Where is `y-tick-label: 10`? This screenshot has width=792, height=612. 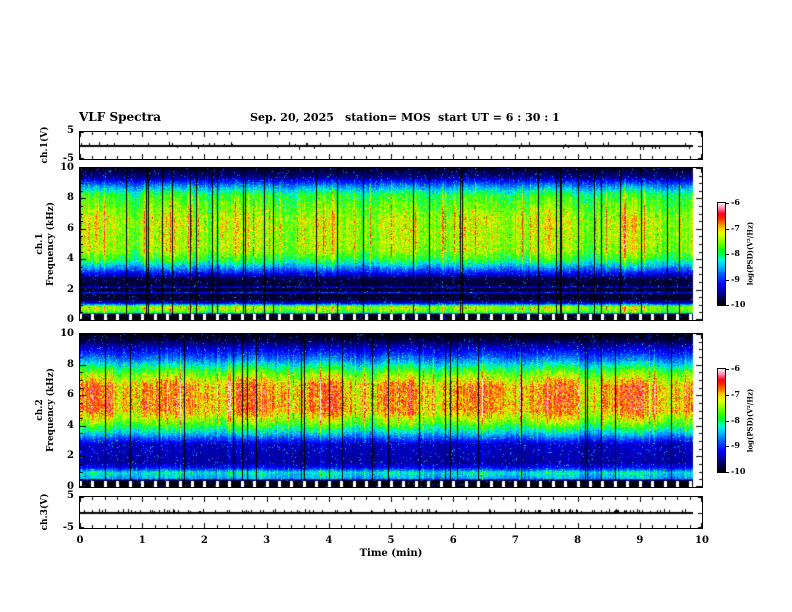
y-tick-label: 10 is located at coordinates (67, 333).